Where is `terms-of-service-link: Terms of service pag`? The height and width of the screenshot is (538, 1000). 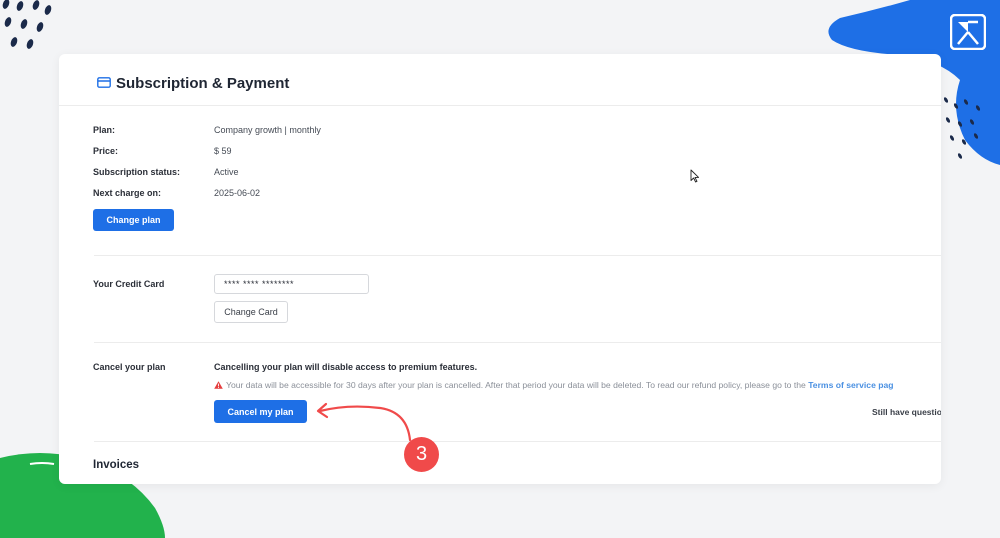 terms-of-service-link: Terms of service pag is located at coordinates (850, 385).